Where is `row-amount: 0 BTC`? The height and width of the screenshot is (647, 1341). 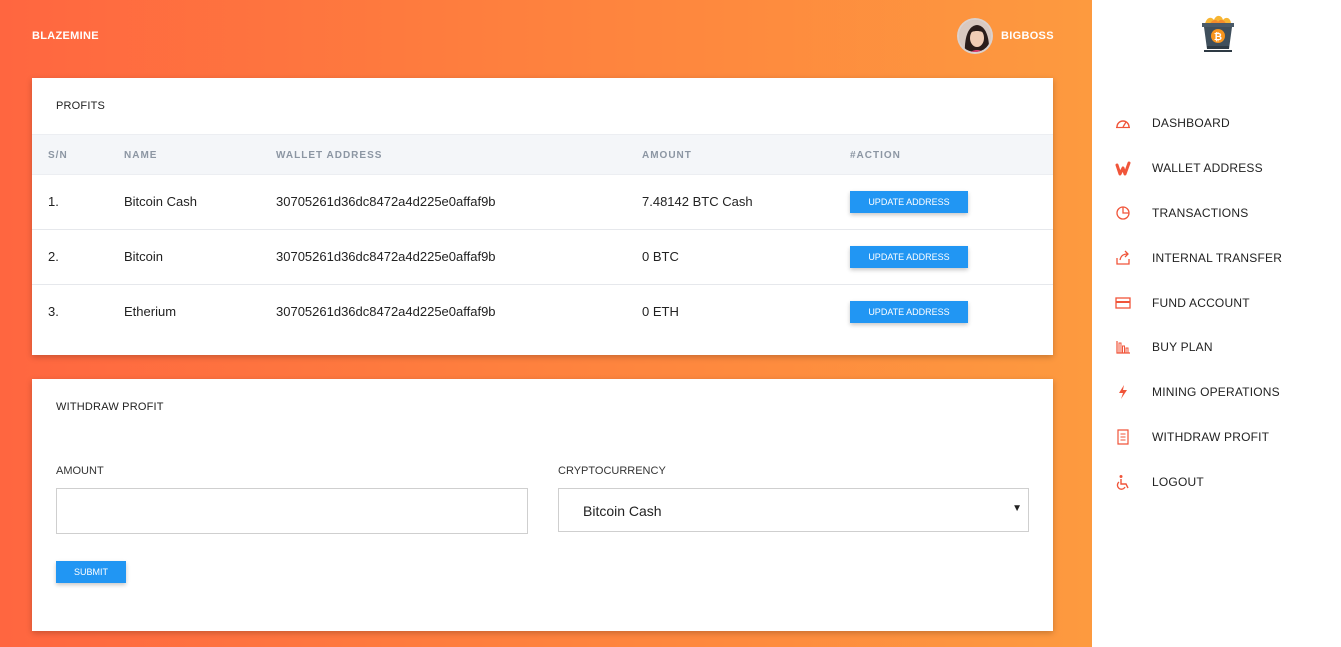
row-amount: 0 BTC is located at coordinates (660, 256).